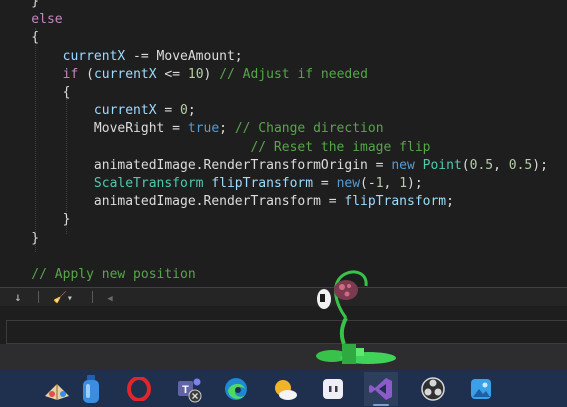  What do you see at coordinates (185, 390) in the screenshot?
I see `svg-text: T` at bounding box center [185, 390].